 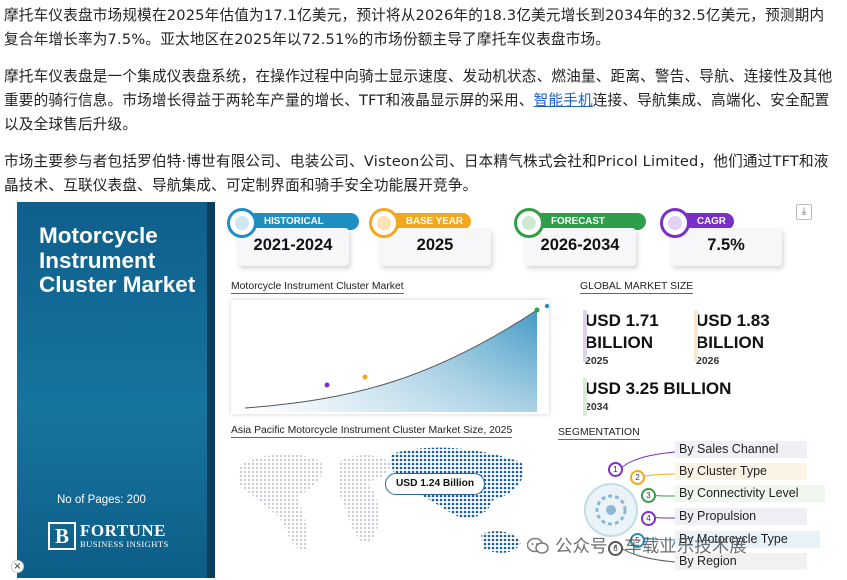 What do you see at coordinates (435, 245) in the screenshot?
I see `badge-value: 2025` at bounding box center [435, 245].